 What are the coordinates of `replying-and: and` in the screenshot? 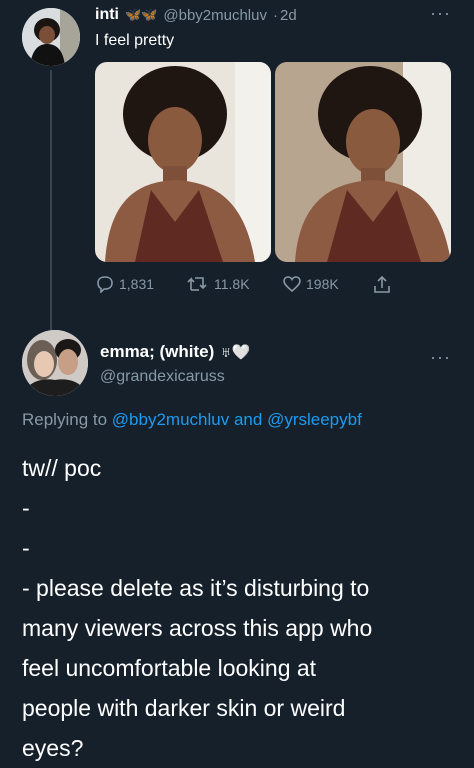 It's located at (248, 419).